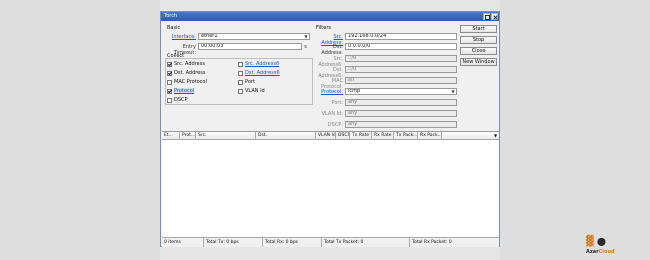  Describe the element at coordinates (189, 64) in the screenshot. I see `checkbox-label: Src. Address` at that location.